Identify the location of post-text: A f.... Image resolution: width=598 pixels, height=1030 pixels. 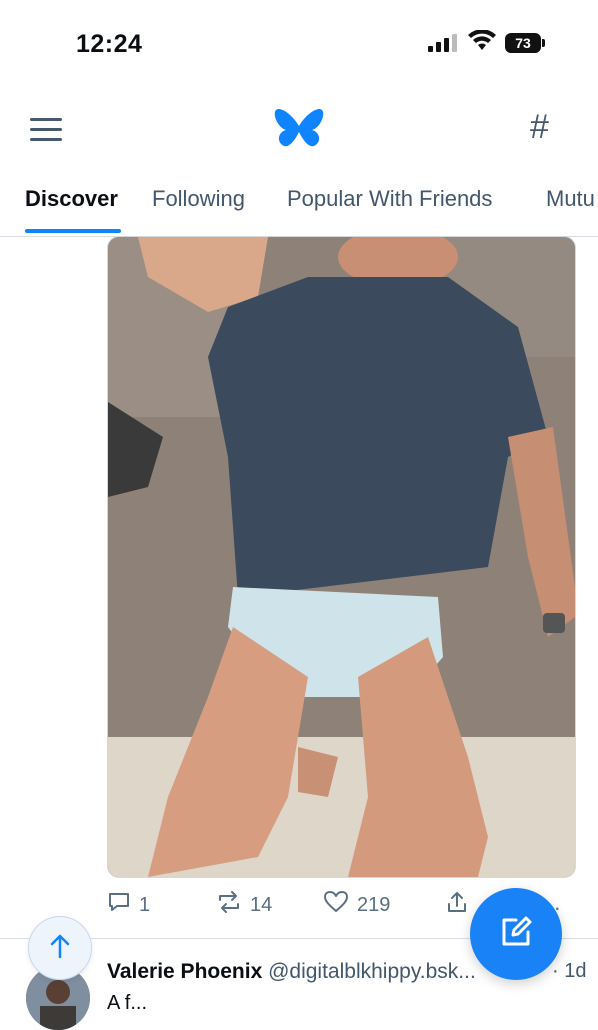
(127, 1003).